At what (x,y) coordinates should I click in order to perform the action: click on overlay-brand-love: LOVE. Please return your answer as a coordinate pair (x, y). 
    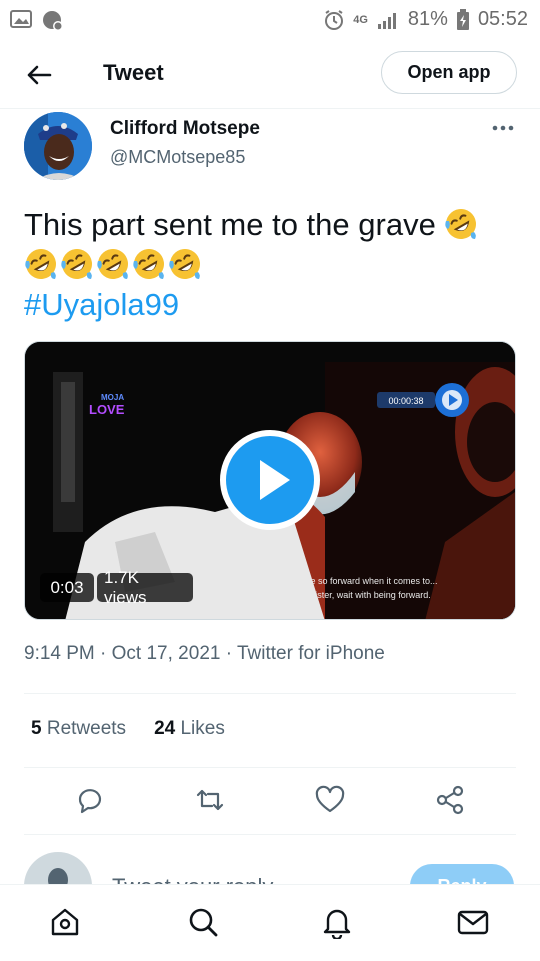
    Looking at the image, I should click on (107, 409).